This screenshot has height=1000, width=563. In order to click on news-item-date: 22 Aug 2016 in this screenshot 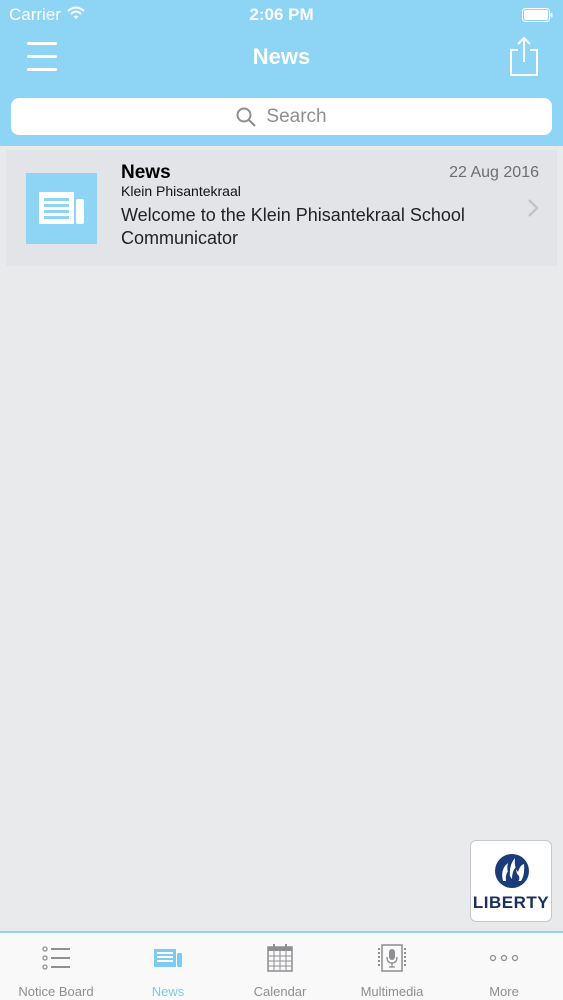, I will do `click(494, 172)`.